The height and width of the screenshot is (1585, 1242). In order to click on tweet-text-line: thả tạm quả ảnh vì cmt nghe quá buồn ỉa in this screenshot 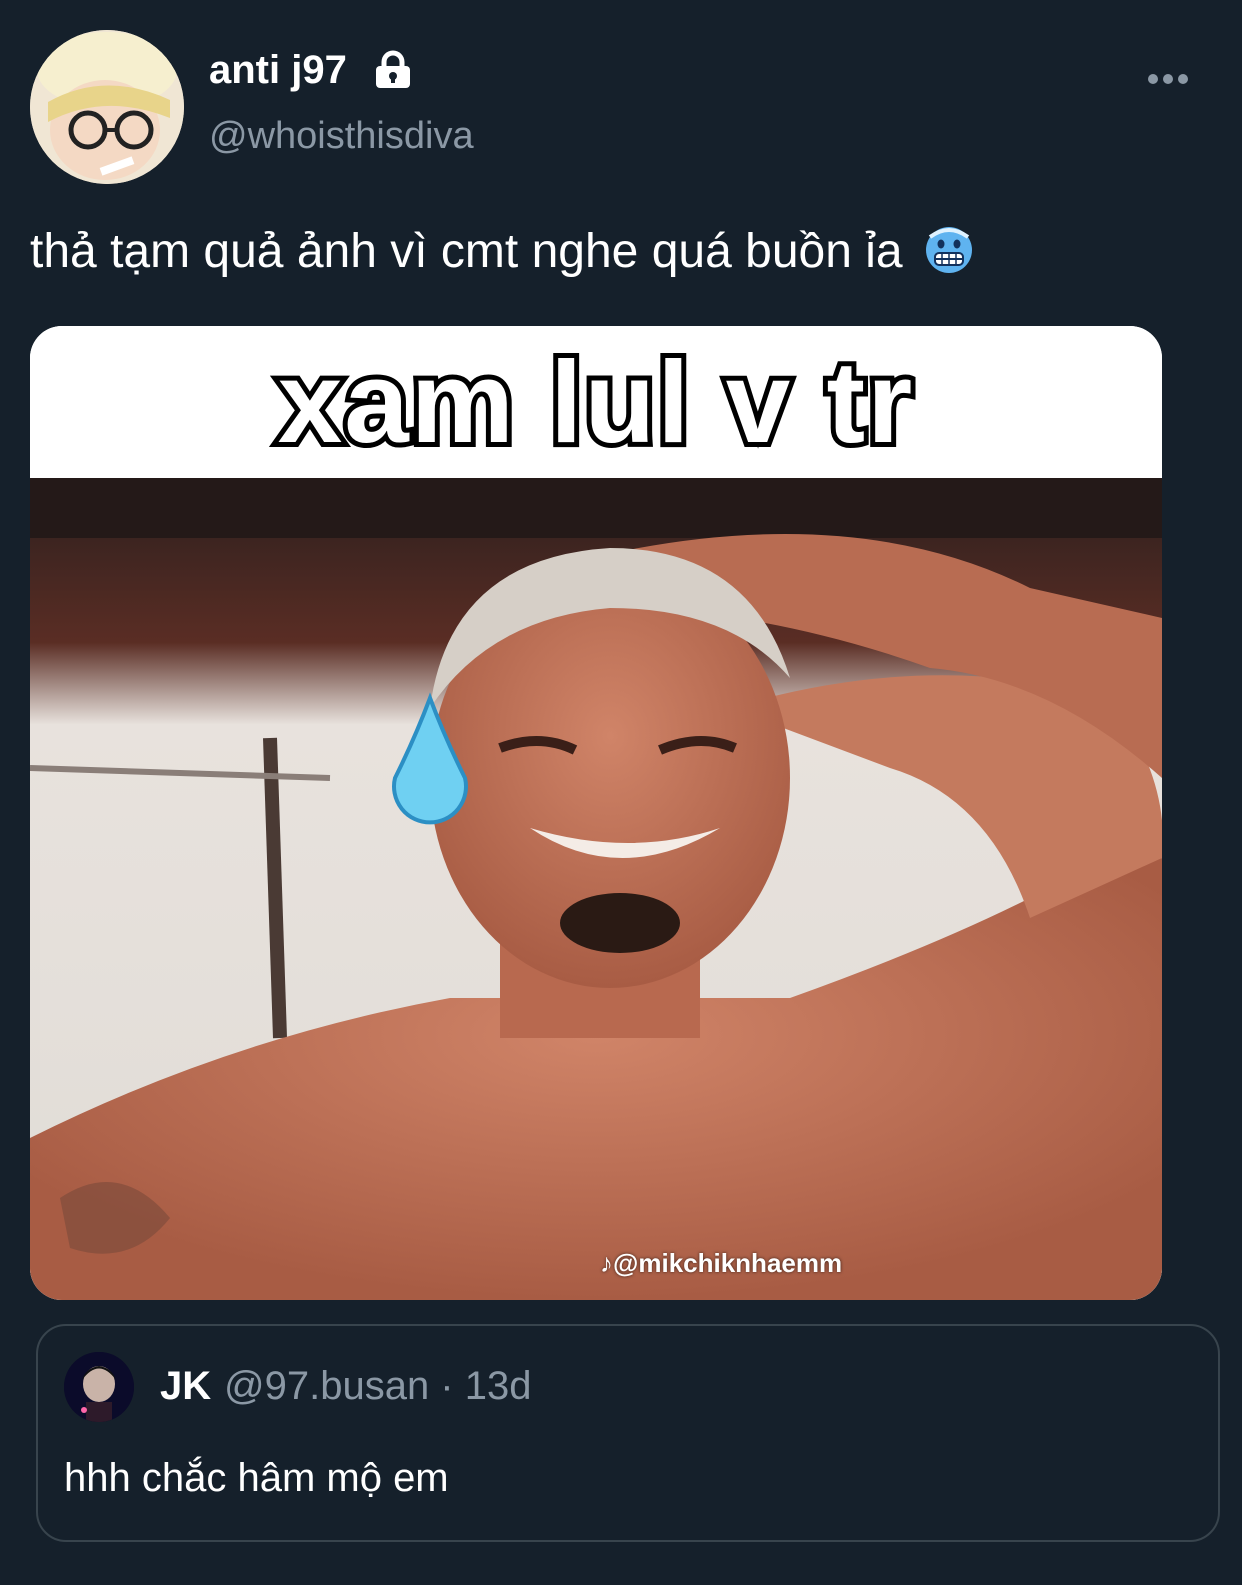, I will do `click(620, 252)`.